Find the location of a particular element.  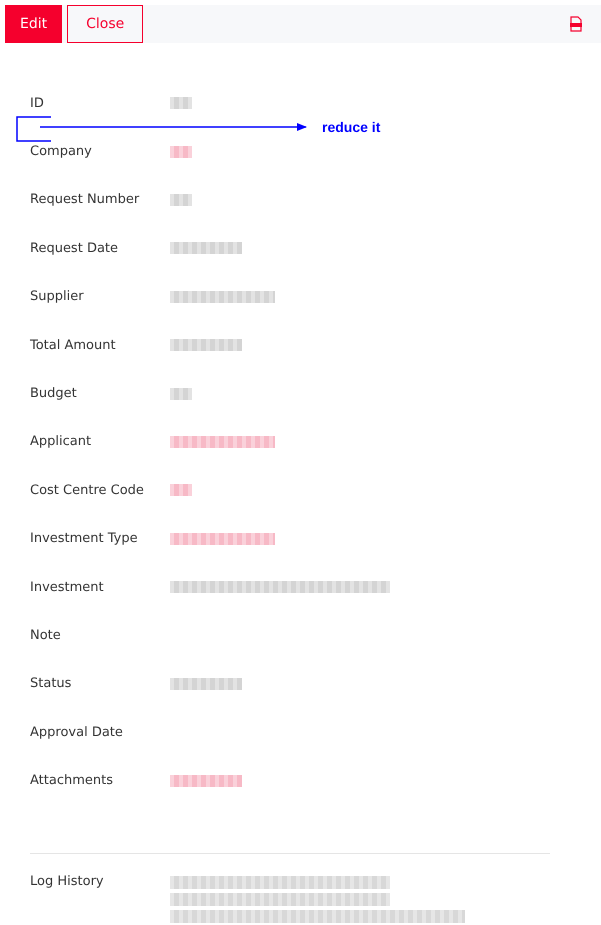

field-label: Request Date is located at coordinates (75, 248).